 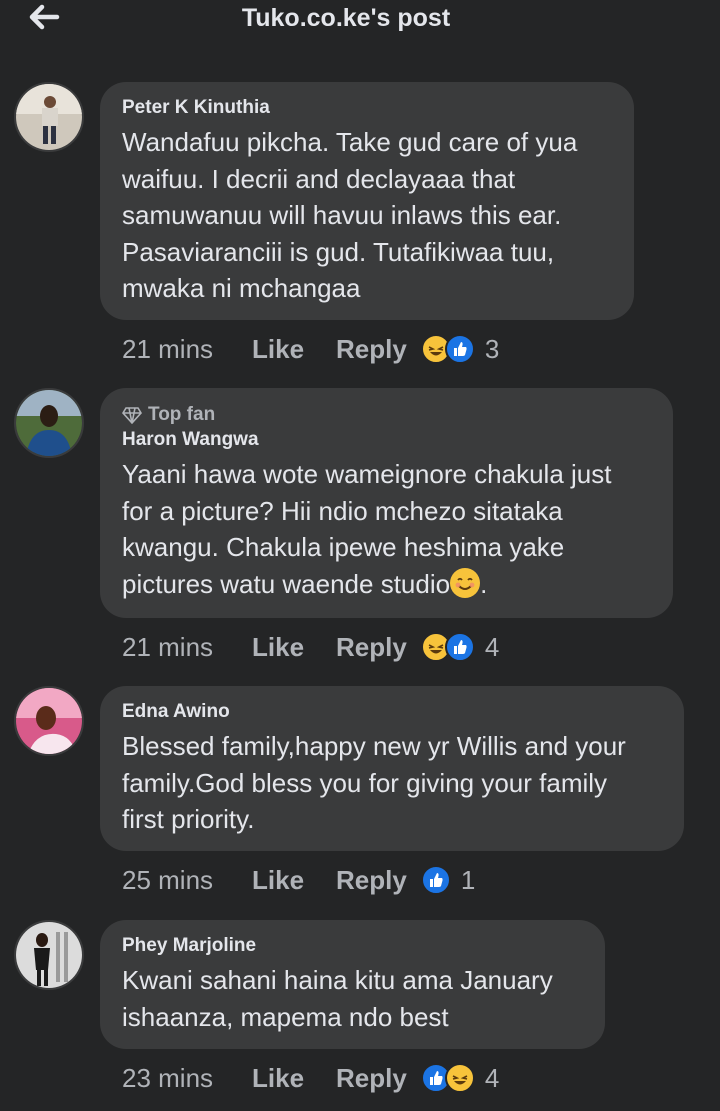 I want to click on comment-actions: 25 mins Like Reply 1, so click(x=298, y=880).